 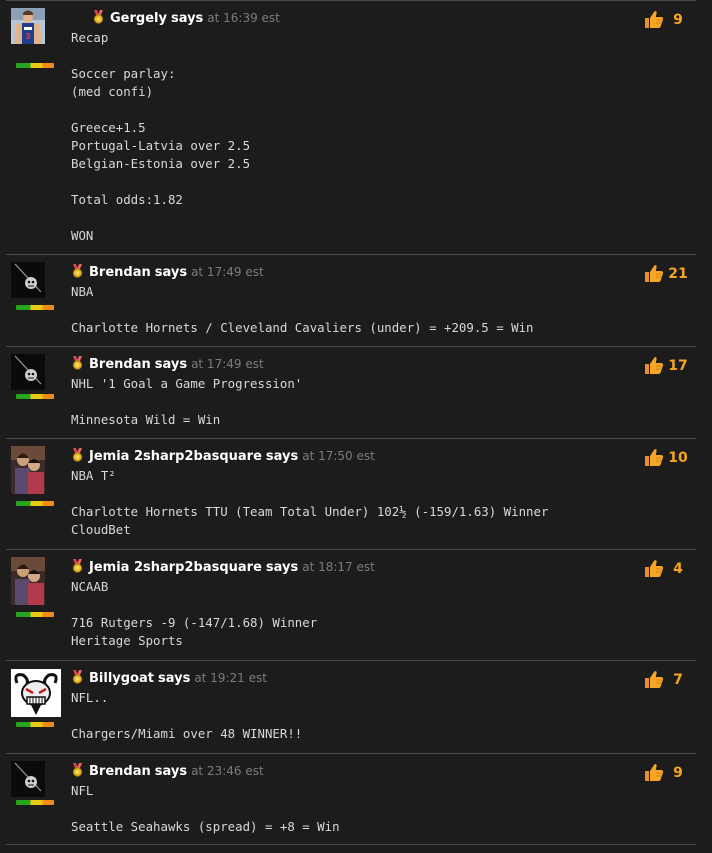 I want to click on like-button: 21, so click(x=667, y=273).